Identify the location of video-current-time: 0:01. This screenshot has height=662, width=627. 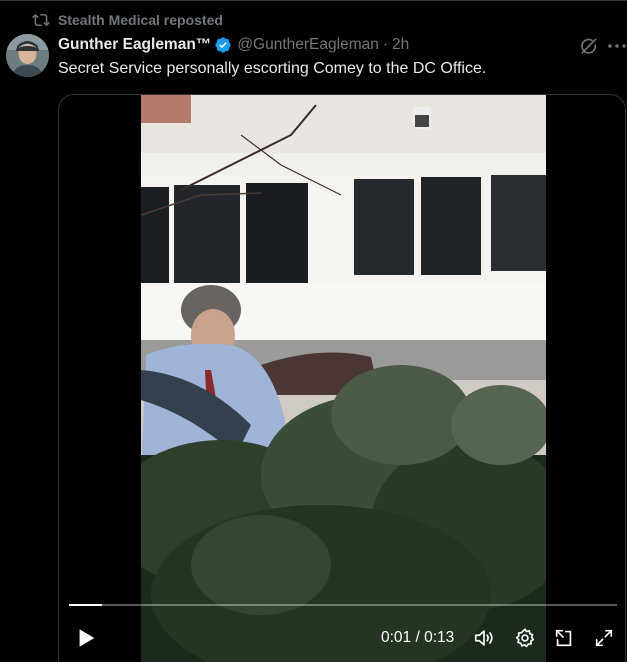
(396, 637).